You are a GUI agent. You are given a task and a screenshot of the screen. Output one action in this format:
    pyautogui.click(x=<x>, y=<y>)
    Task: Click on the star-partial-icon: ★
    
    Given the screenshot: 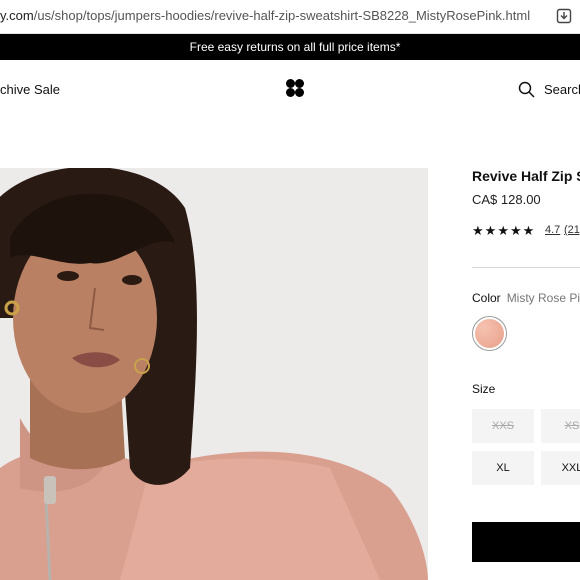 What is the action you would take?
    pyautogui.click(x=528, y=230)
    